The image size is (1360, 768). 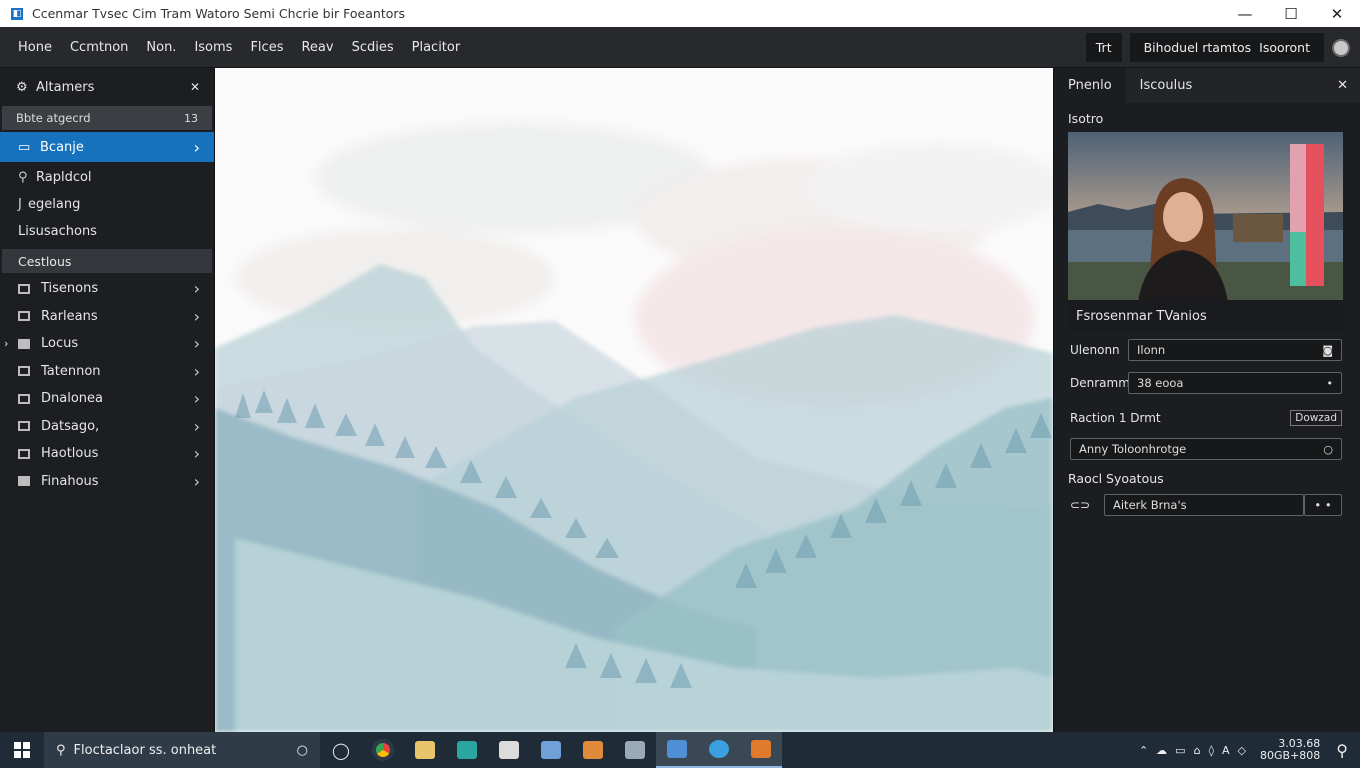 I want to click on system-clock: 3.03.68 80GB+808, so click(x=1290, y=750).